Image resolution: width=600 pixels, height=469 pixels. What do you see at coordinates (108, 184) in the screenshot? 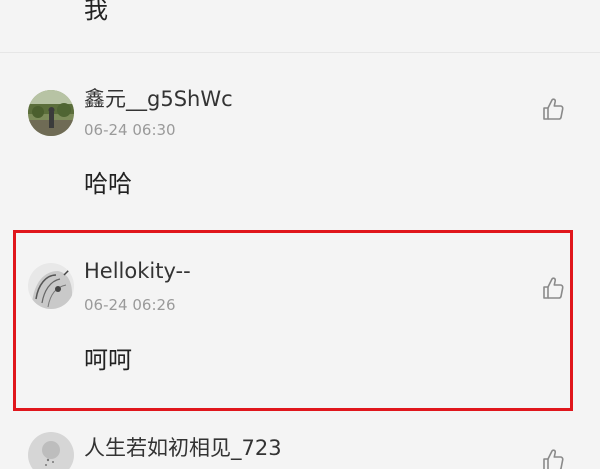
I see `comment-content: 哈哈` at bounding box center [108, 184].